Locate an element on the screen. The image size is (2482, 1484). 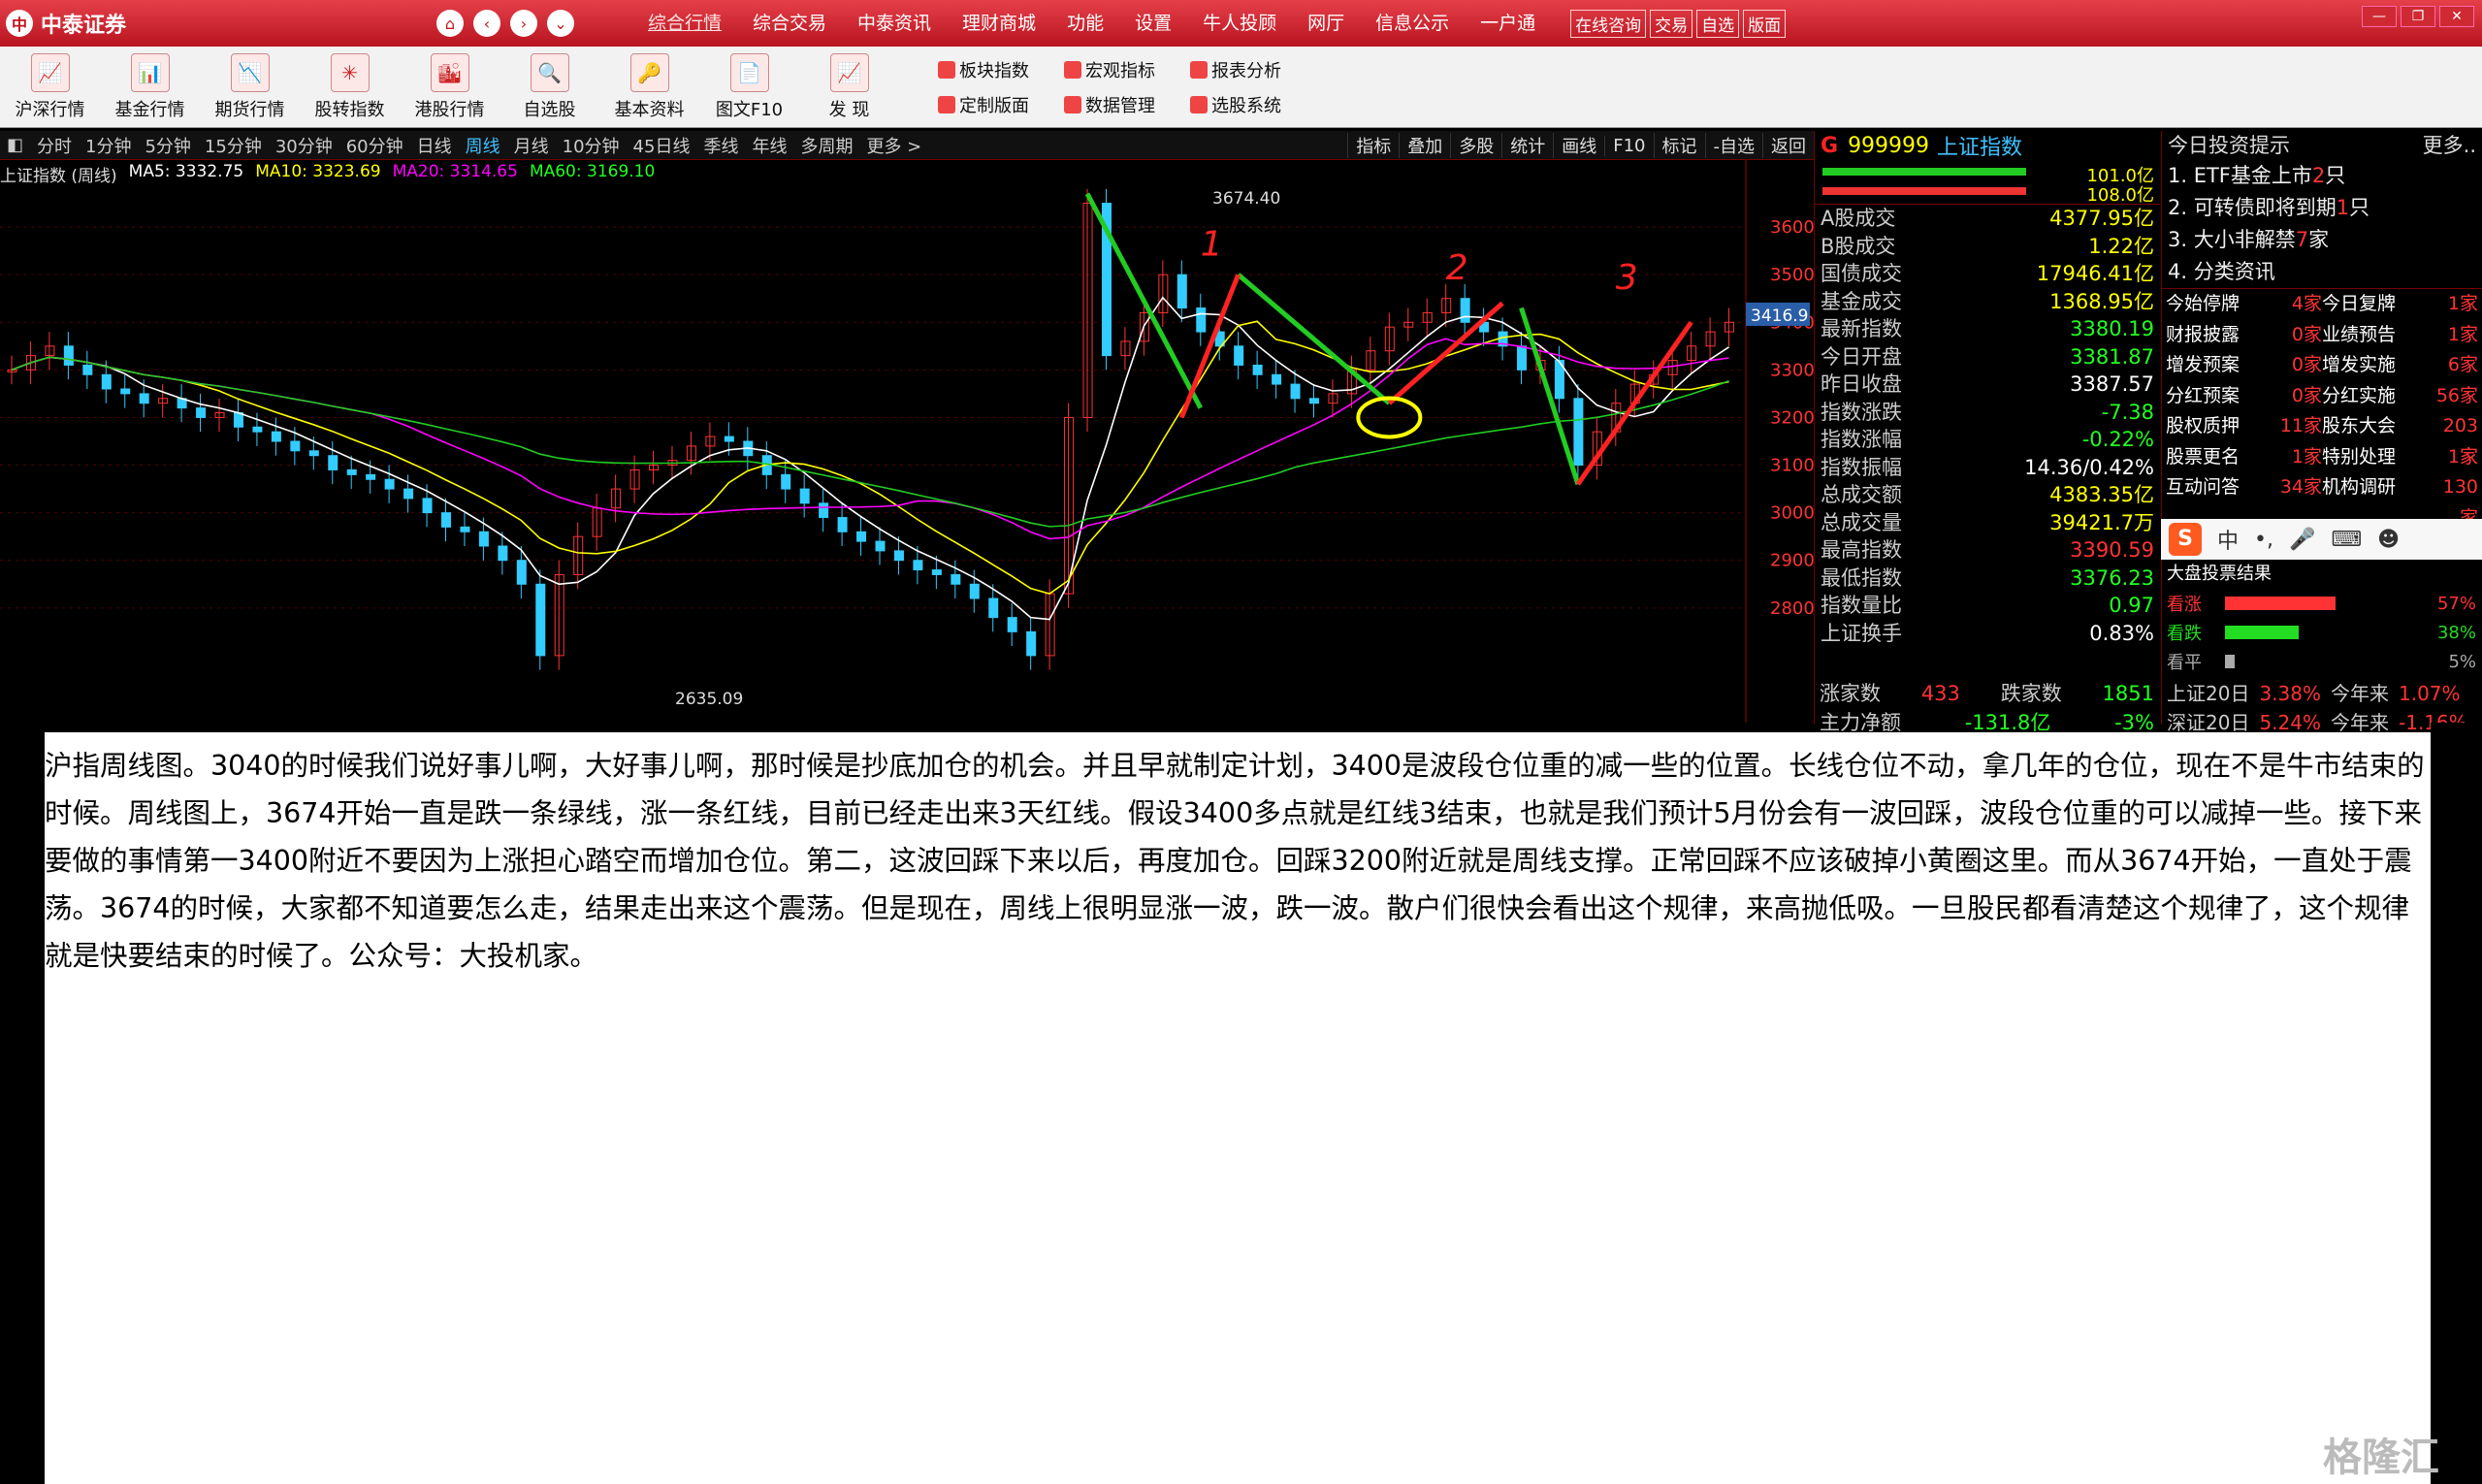
top-button: 在线咨询 is located at coordinates (1608, 24).